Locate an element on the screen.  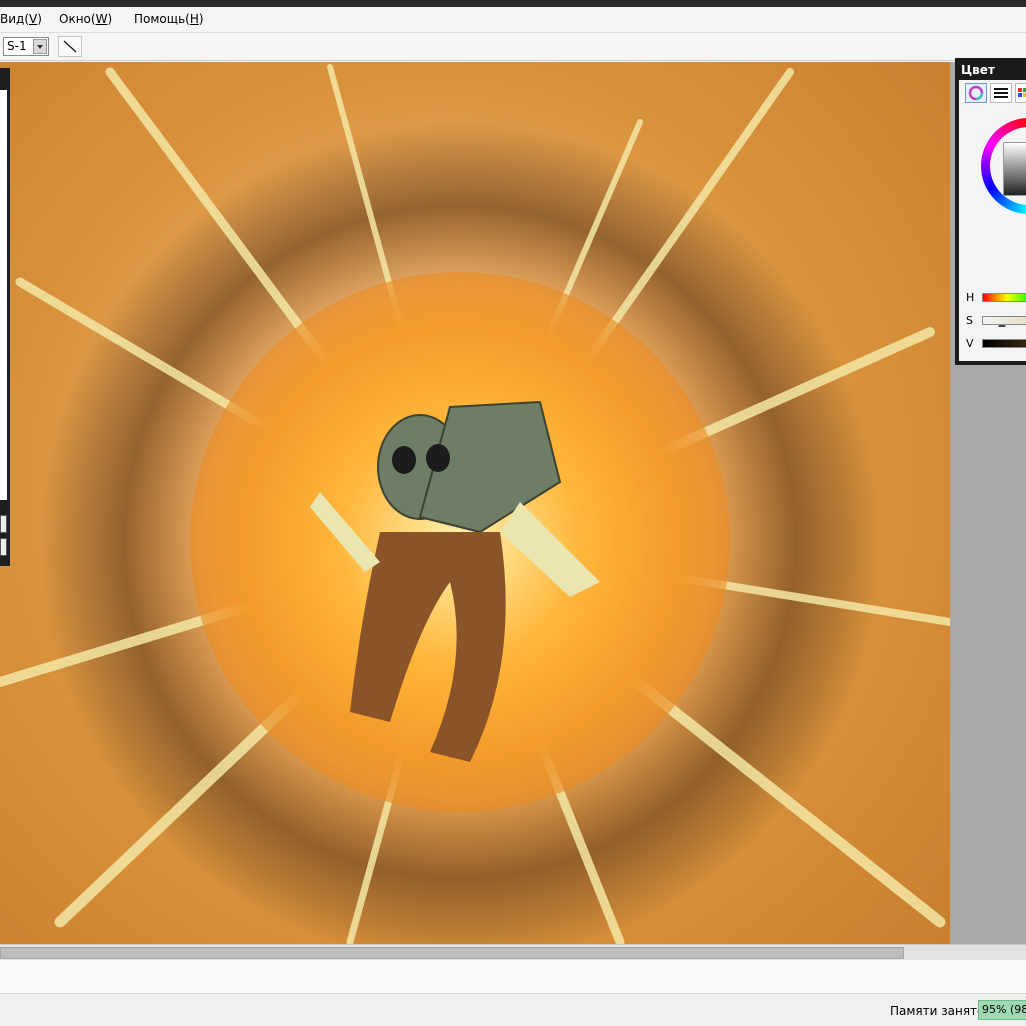
color-panel-body: H S V is located at coordinates (992, 220).